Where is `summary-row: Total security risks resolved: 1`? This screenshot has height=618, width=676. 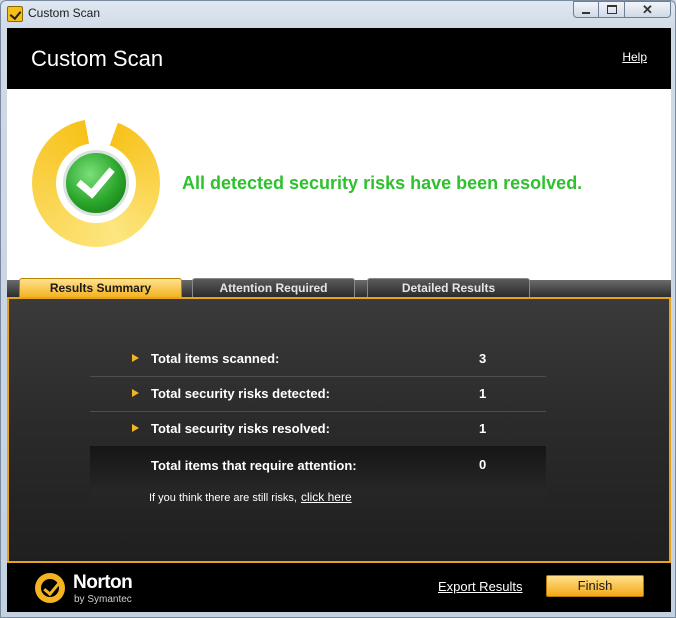
summary-row: Total security risks resolved: 1 is located at coordinates (318, 429).